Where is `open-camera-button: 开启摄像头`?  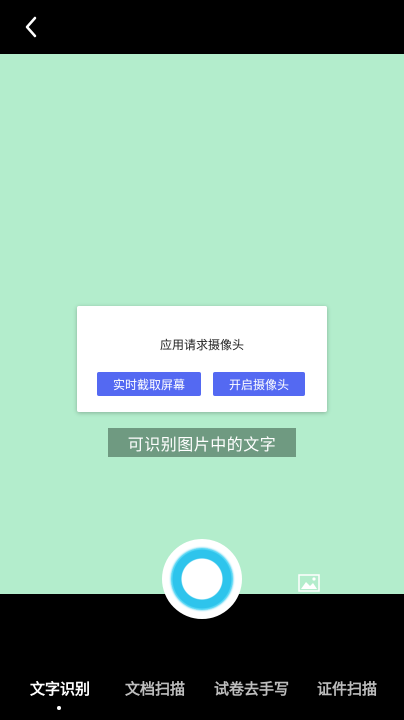
open-camera-button: 开启摄像头 is located at coordinates (259, 384).